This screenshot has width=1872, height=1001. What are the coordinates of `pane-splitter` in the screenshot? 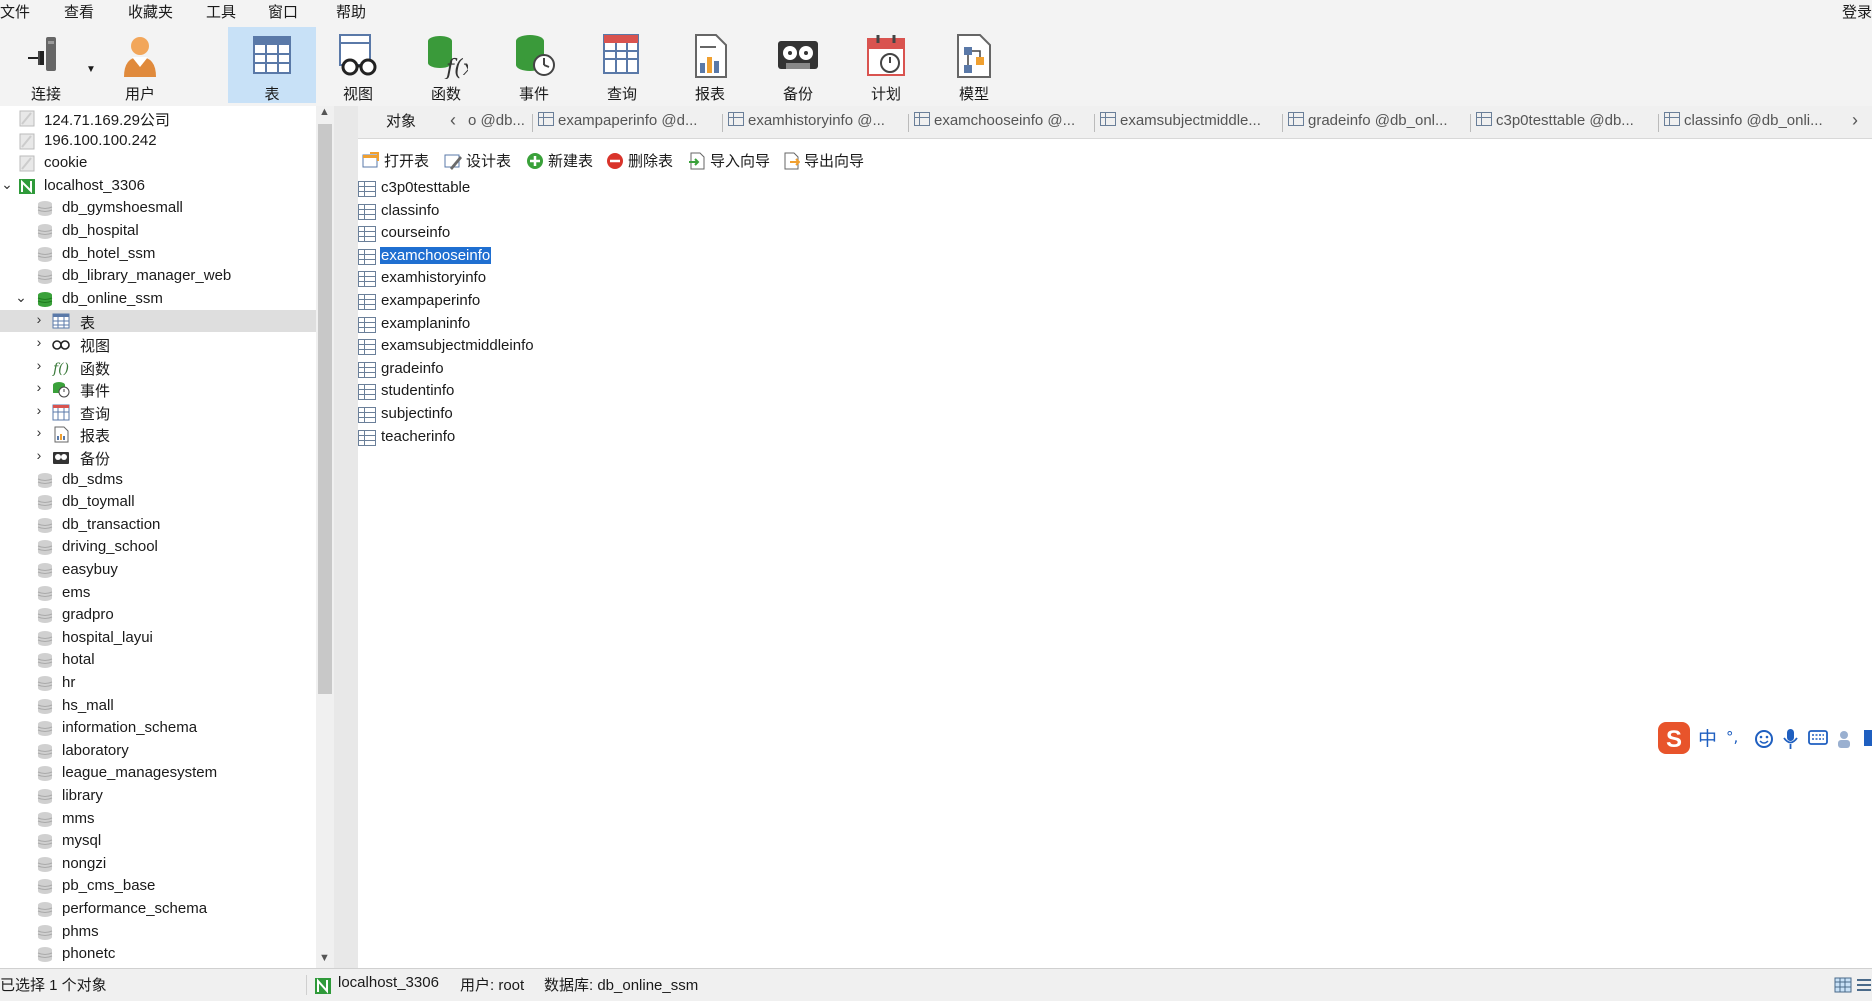 It's located at (346, 537).